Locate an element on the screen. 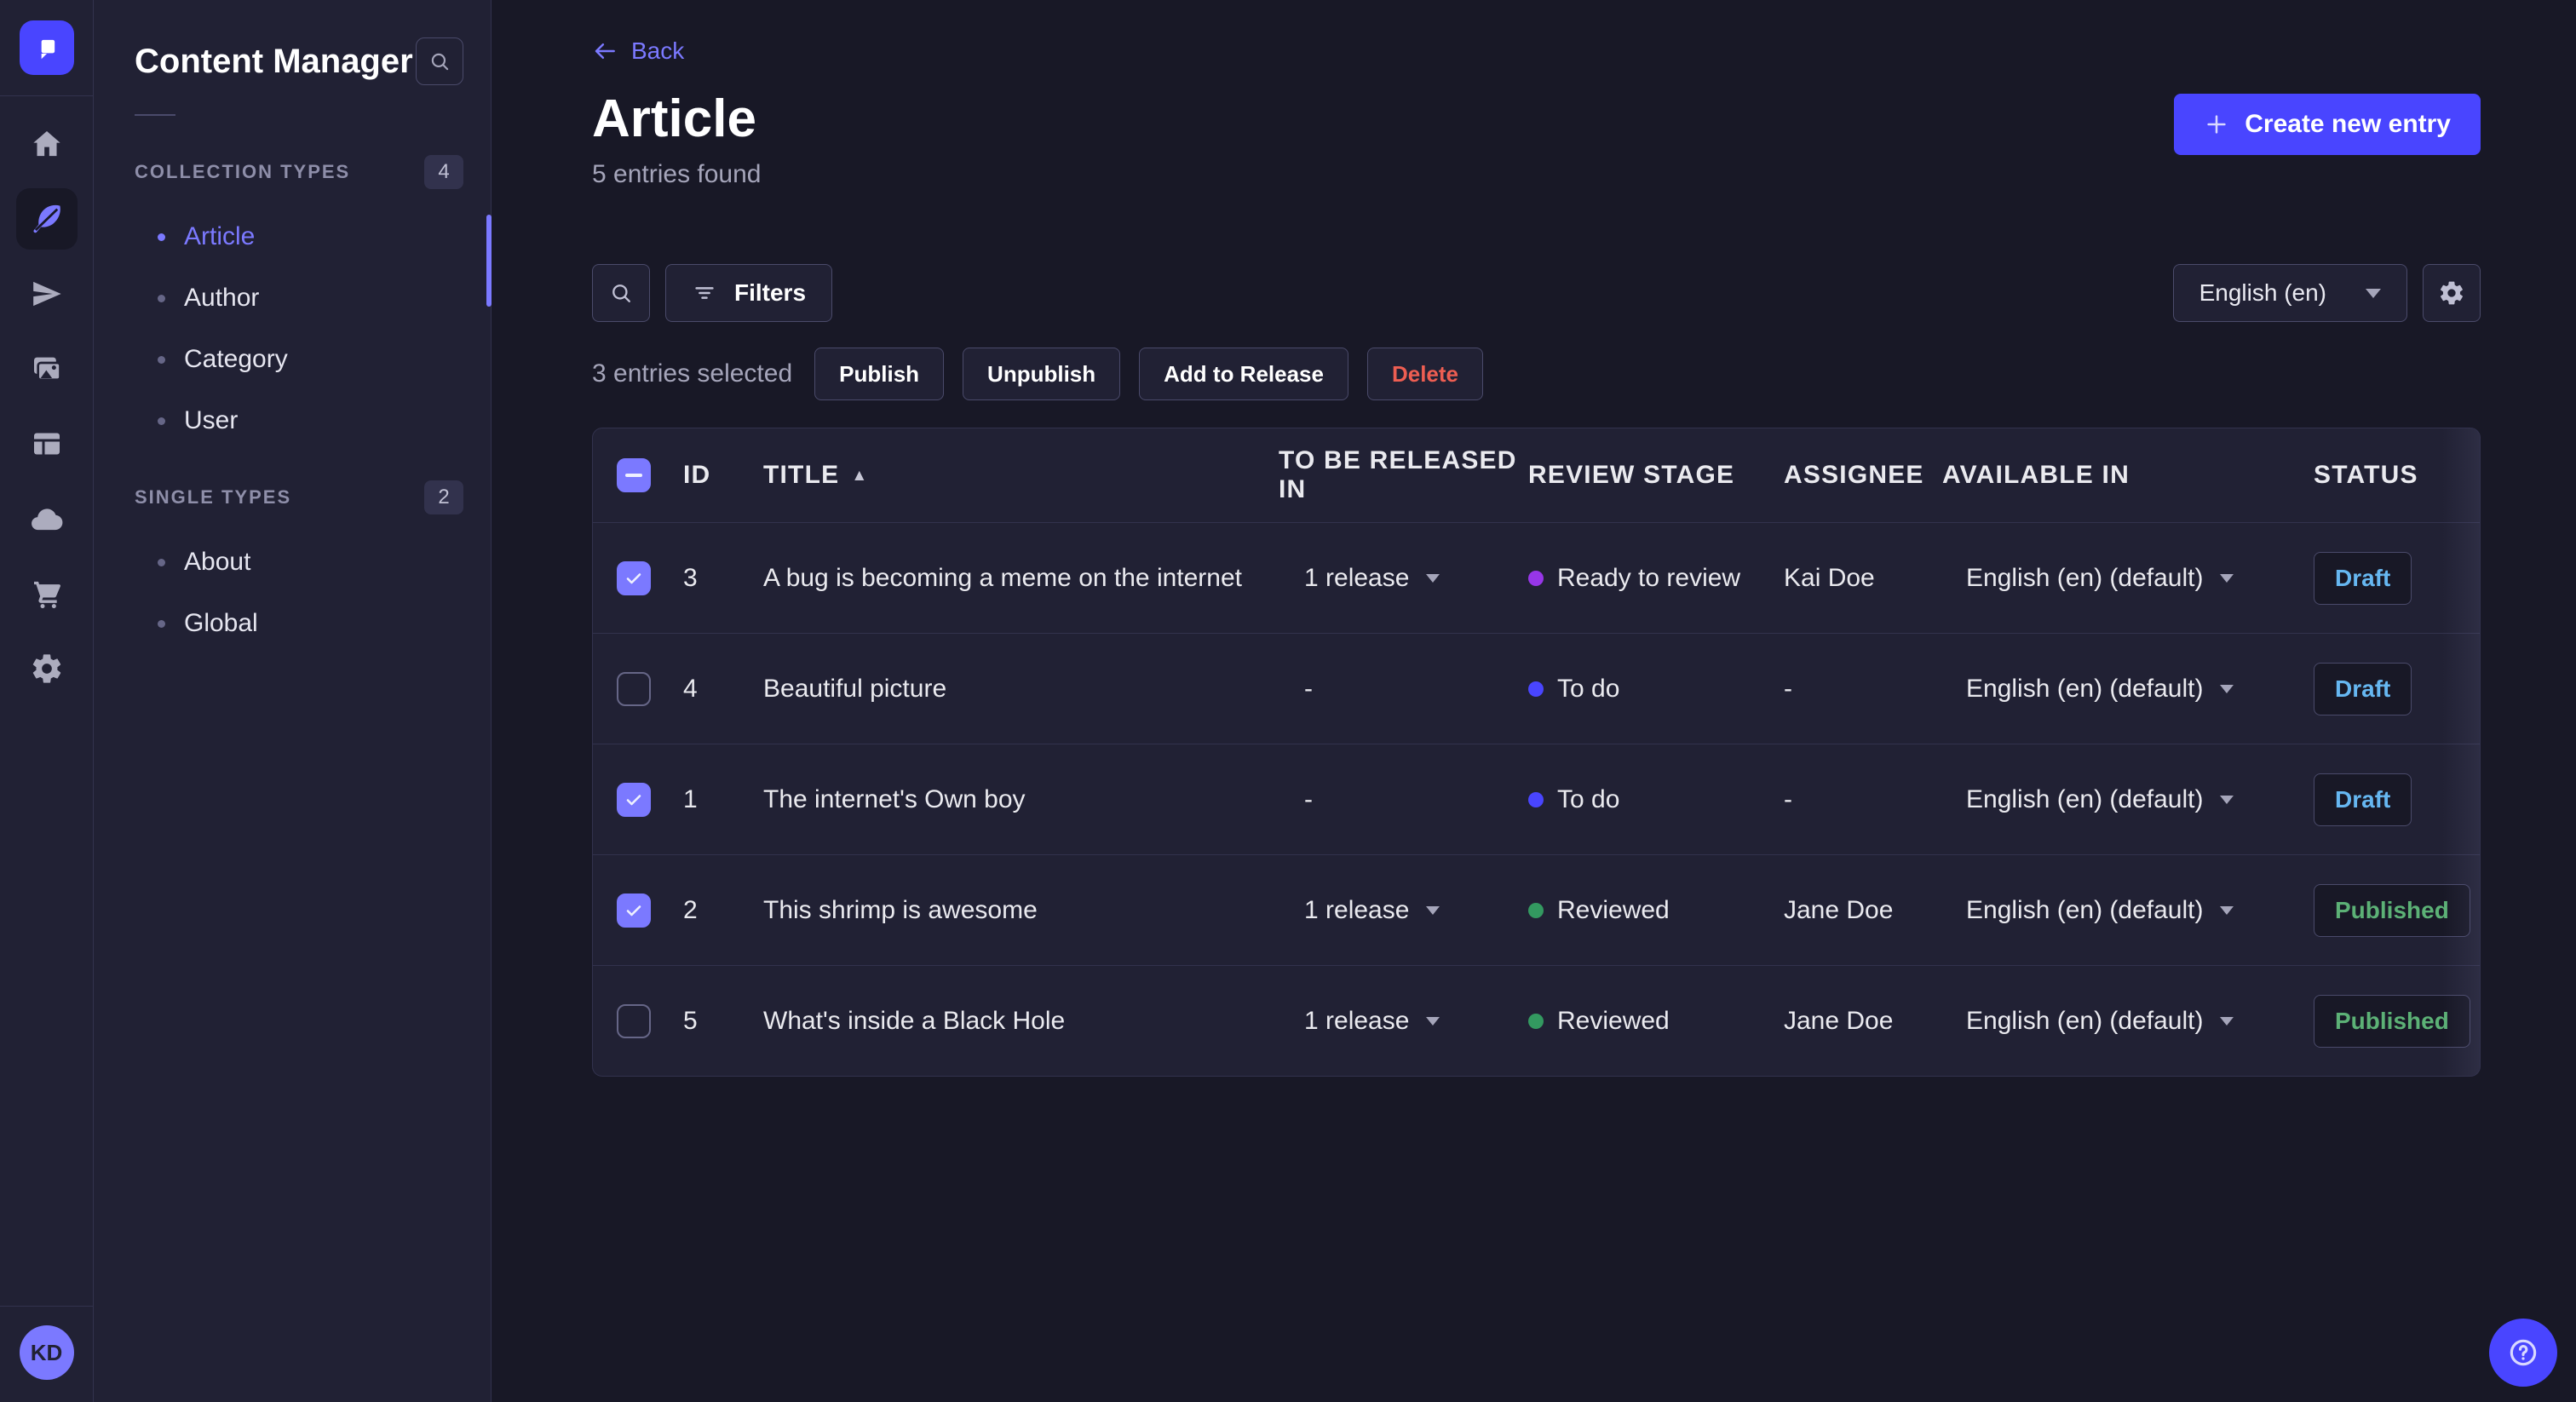  sidebar-item-global: Global is located at coordinates (292, 623).